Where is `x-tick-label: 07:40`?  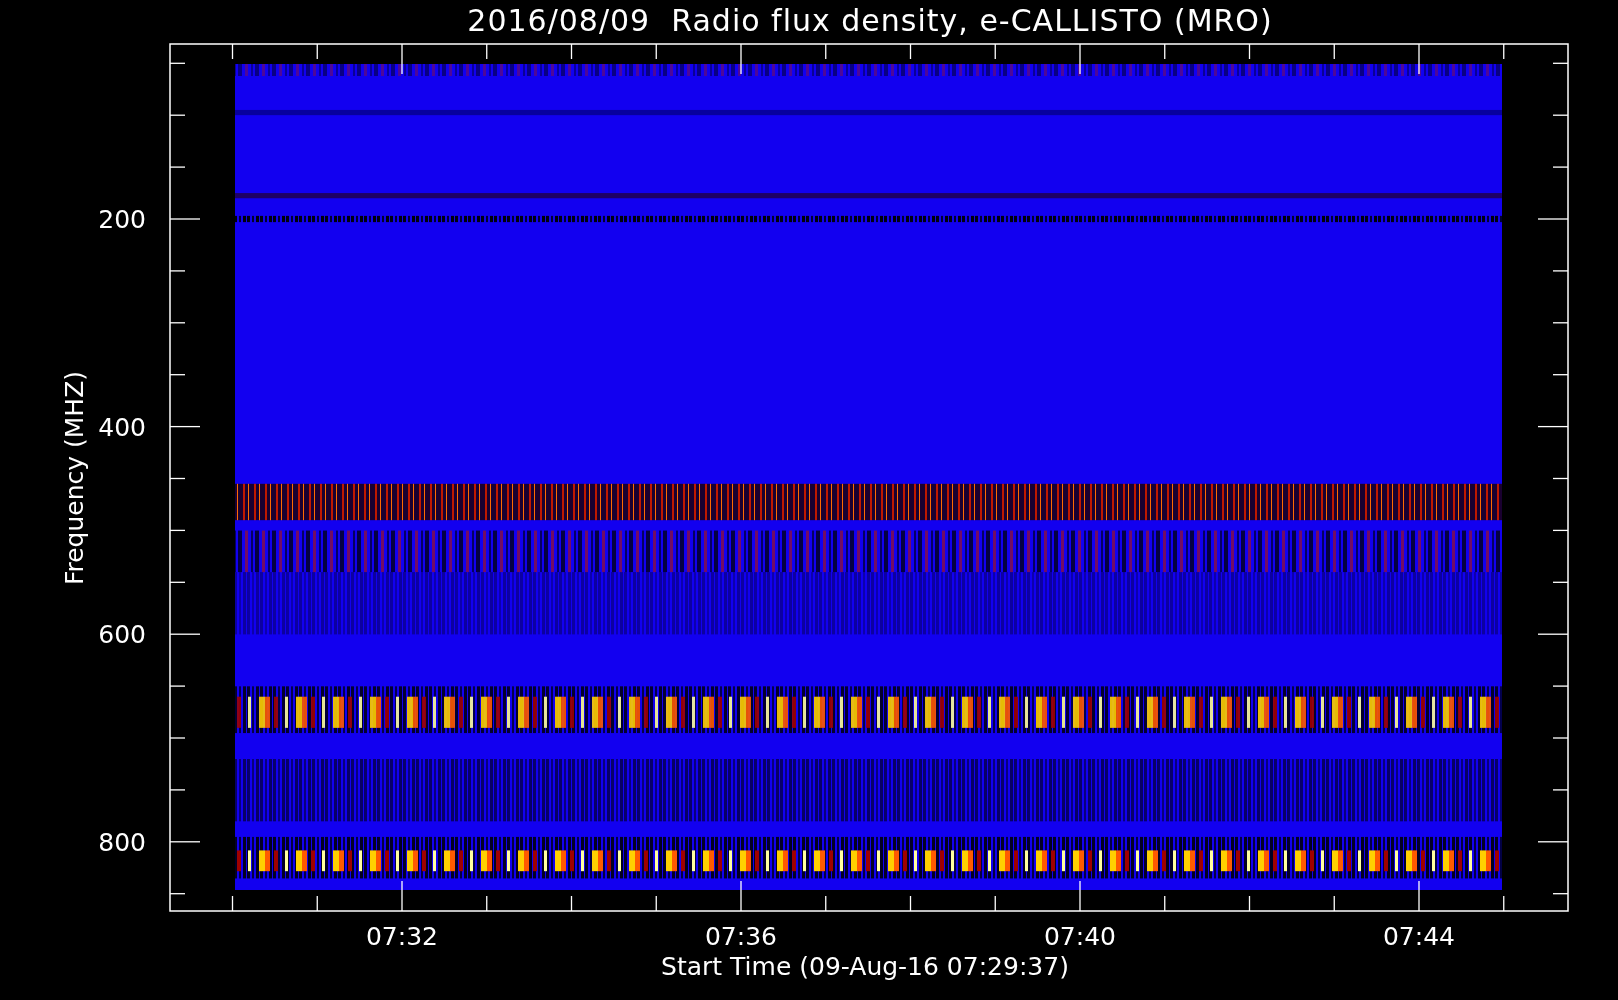
x-tick-label: 07:40 is located at coordinates (1080, 936).